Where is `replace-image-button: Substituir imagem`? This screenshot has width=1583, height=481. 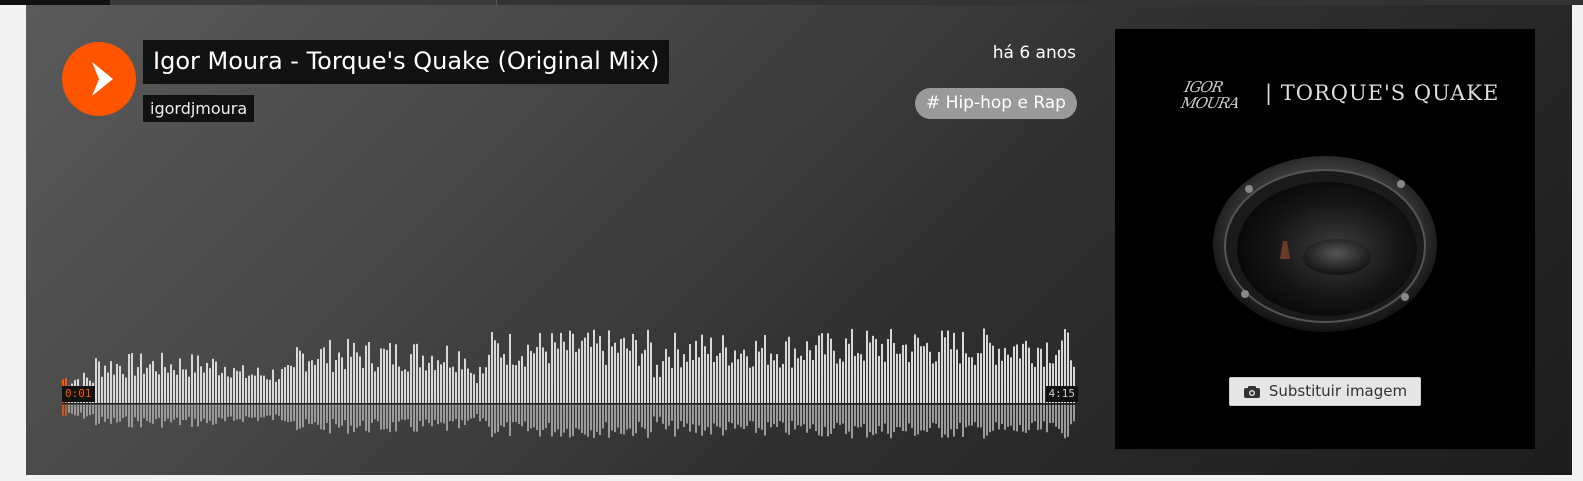
replace-image-button: Substituir imagem is located at coordinates (1325, 391).